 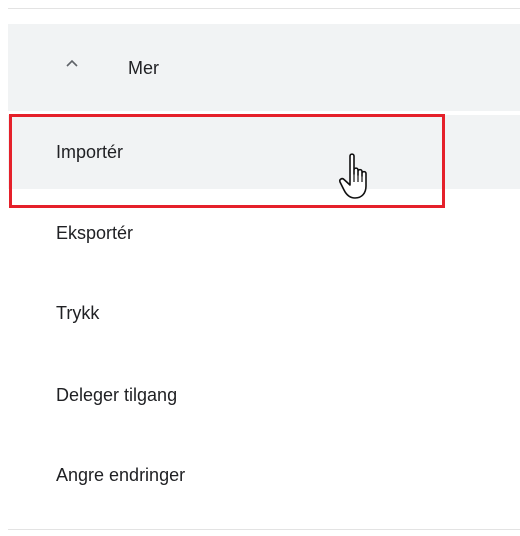 What do you see at coordinates (264, 395) in the screenshot?
I see `menu-item-delegate-access: Deleger tilgang` at bounding box center [264, 395].